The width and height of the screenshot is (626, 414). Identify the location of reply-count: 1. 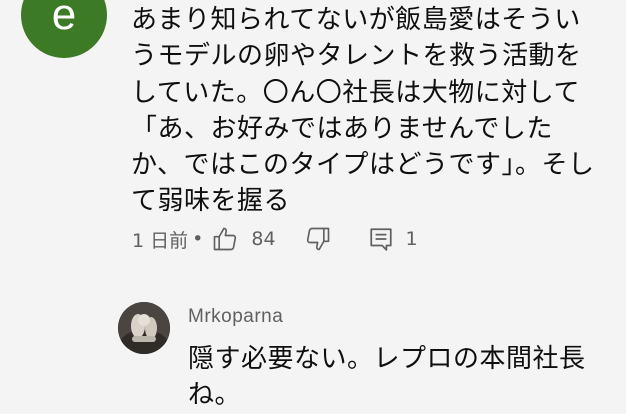
(412, 239).